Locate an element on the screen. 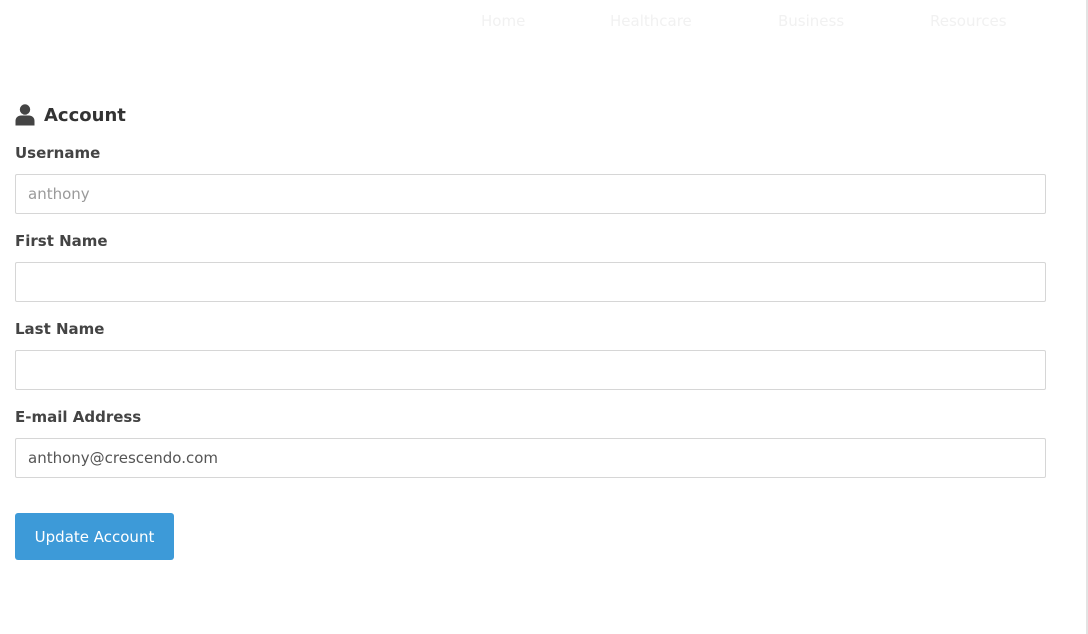 This screenshot has width=1088, height=634. first-name-label: First Name is located at coordinates (61, 241).